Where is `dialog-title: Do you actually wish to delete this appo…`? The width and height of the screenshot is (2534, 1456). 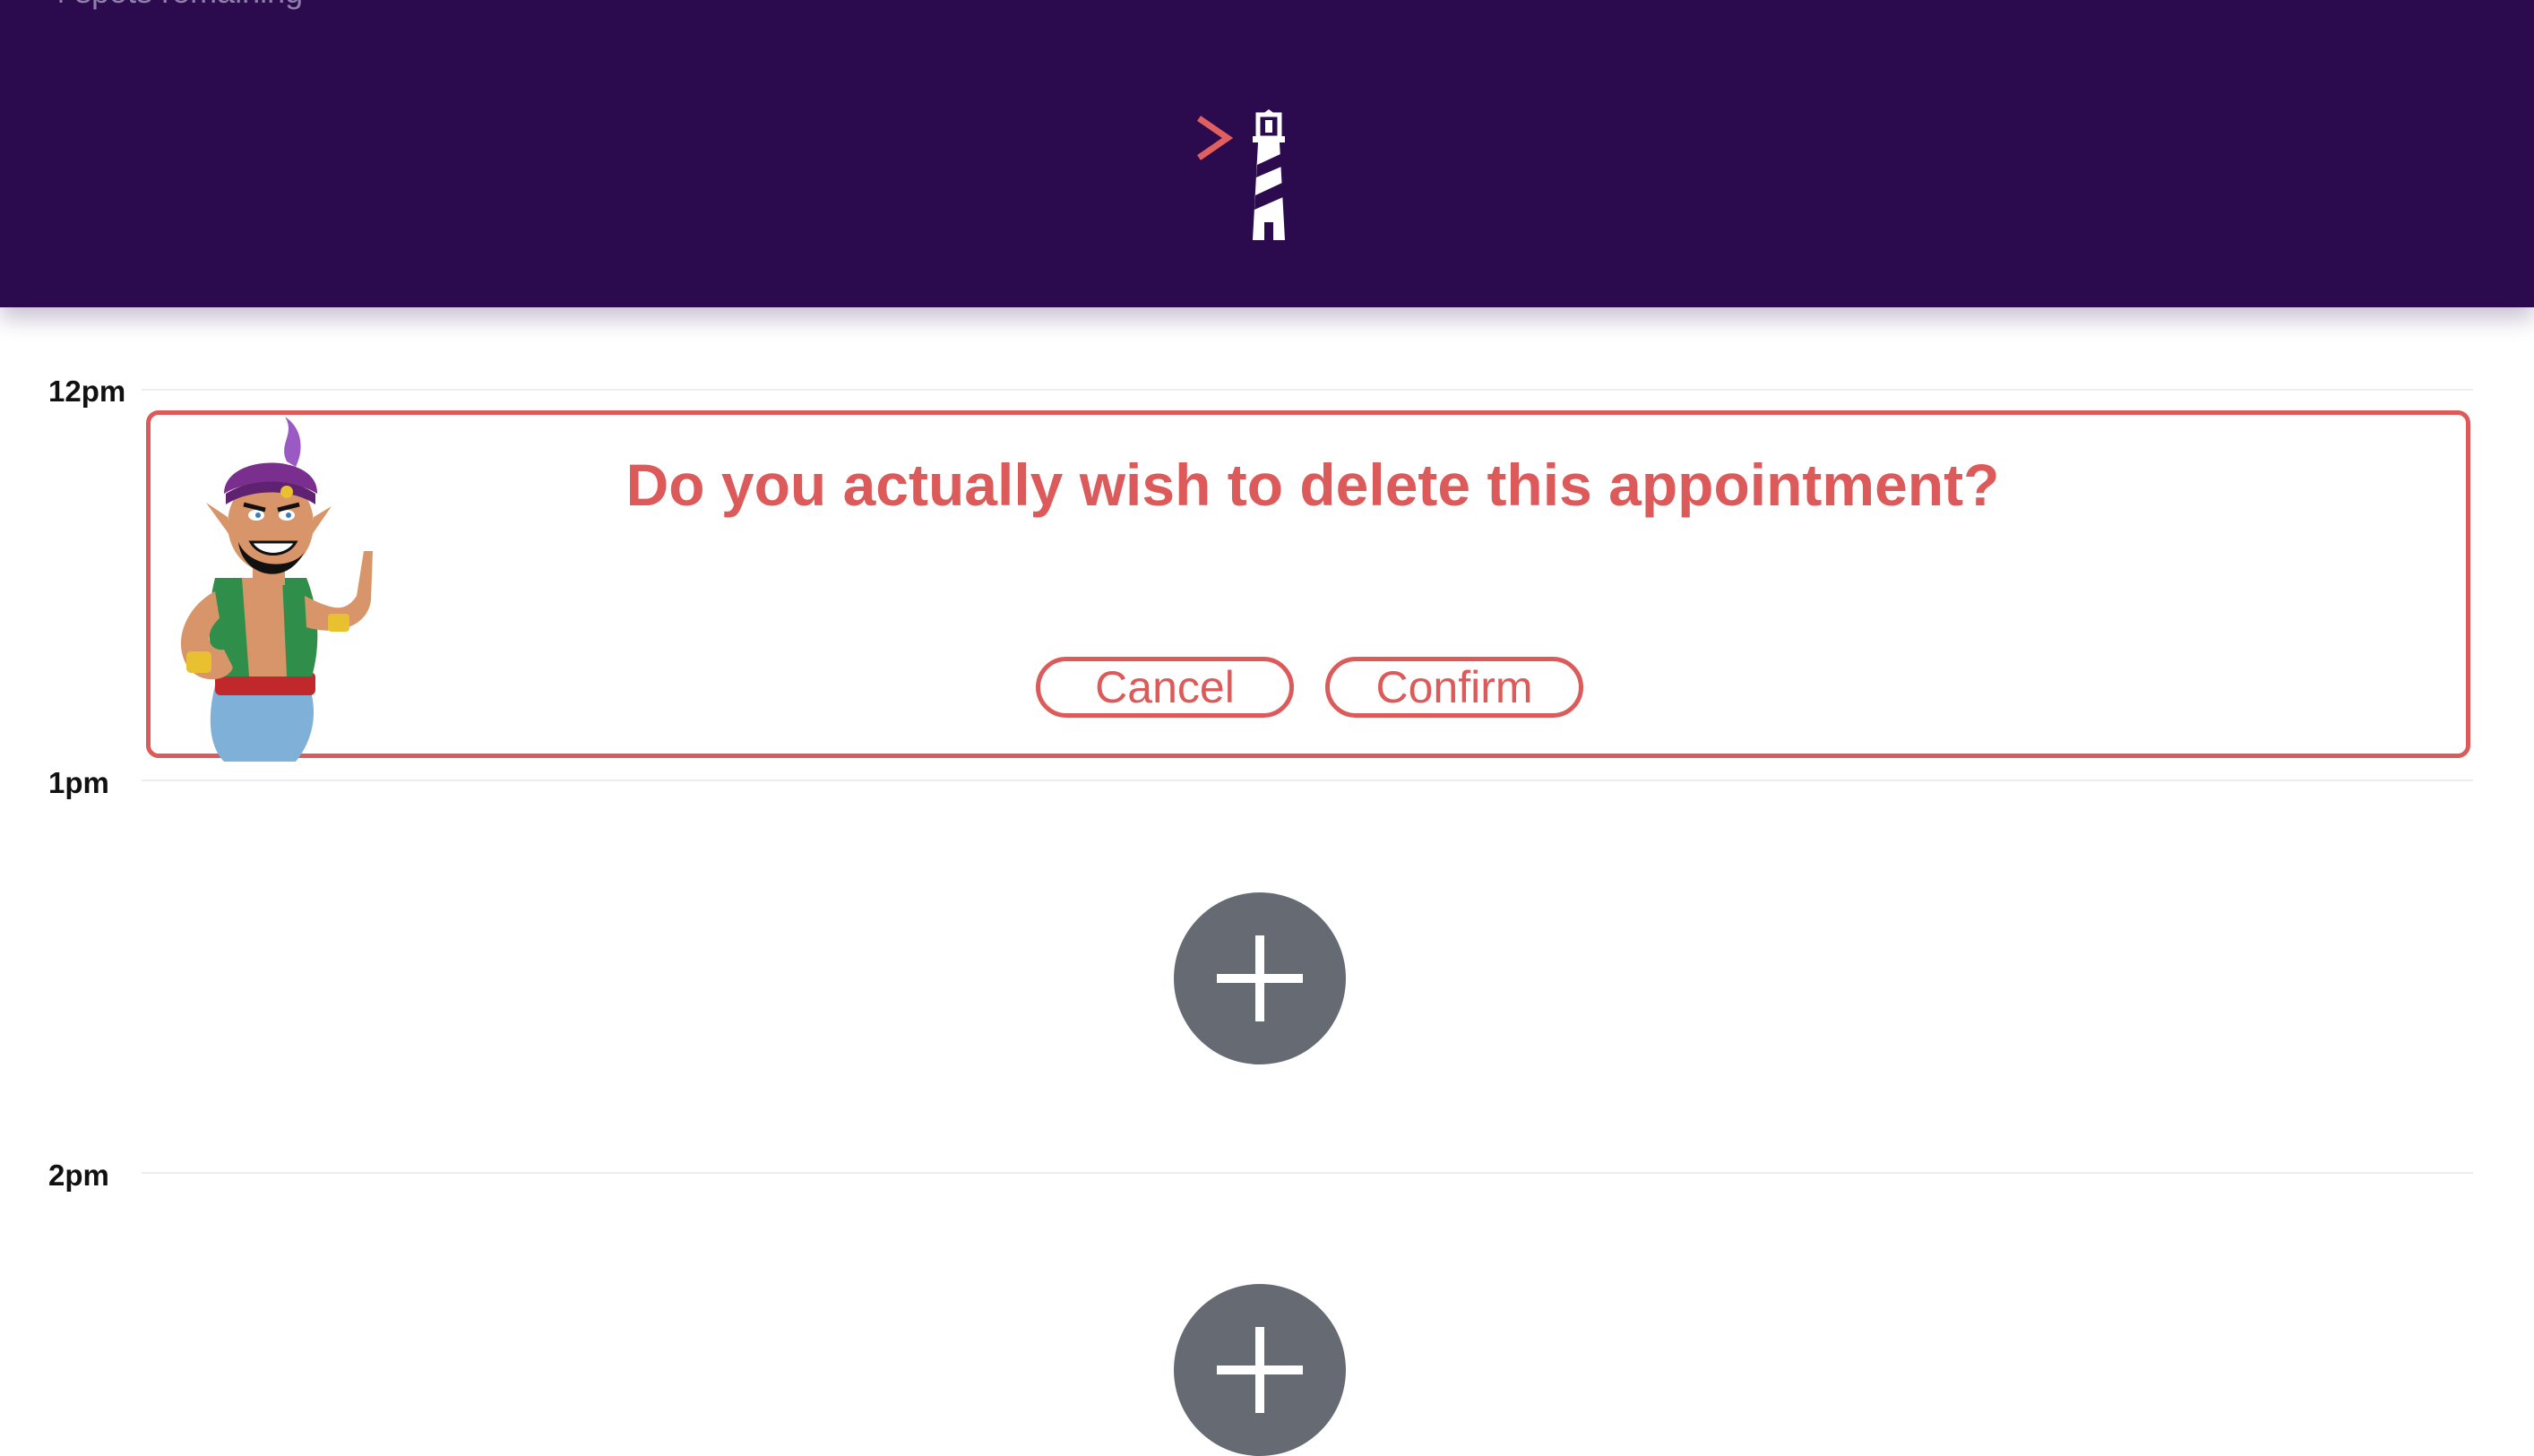
dialog-title: Do you actually wish to delete this appo… is located at coordinates (1313, 485).